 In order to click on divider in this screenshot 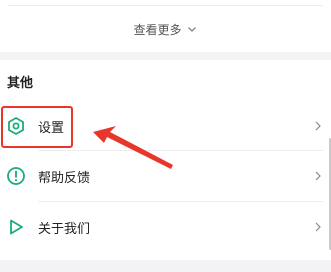, I will do `click(165, 5)`.